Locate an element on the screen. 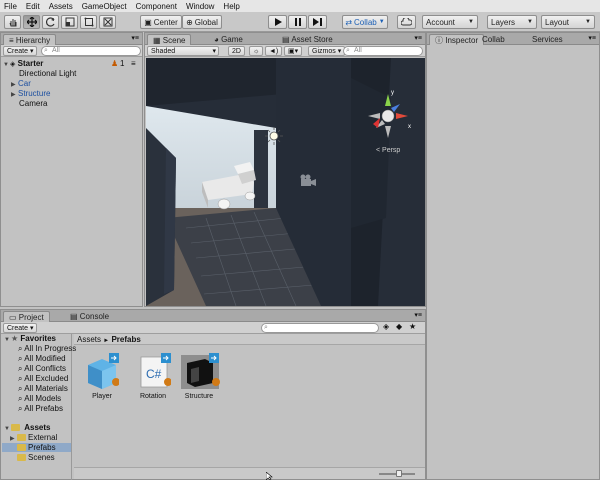 This screenshot has width=600, height=480. asset-folder-external: ▶ External is located at coordinates (33, 437).